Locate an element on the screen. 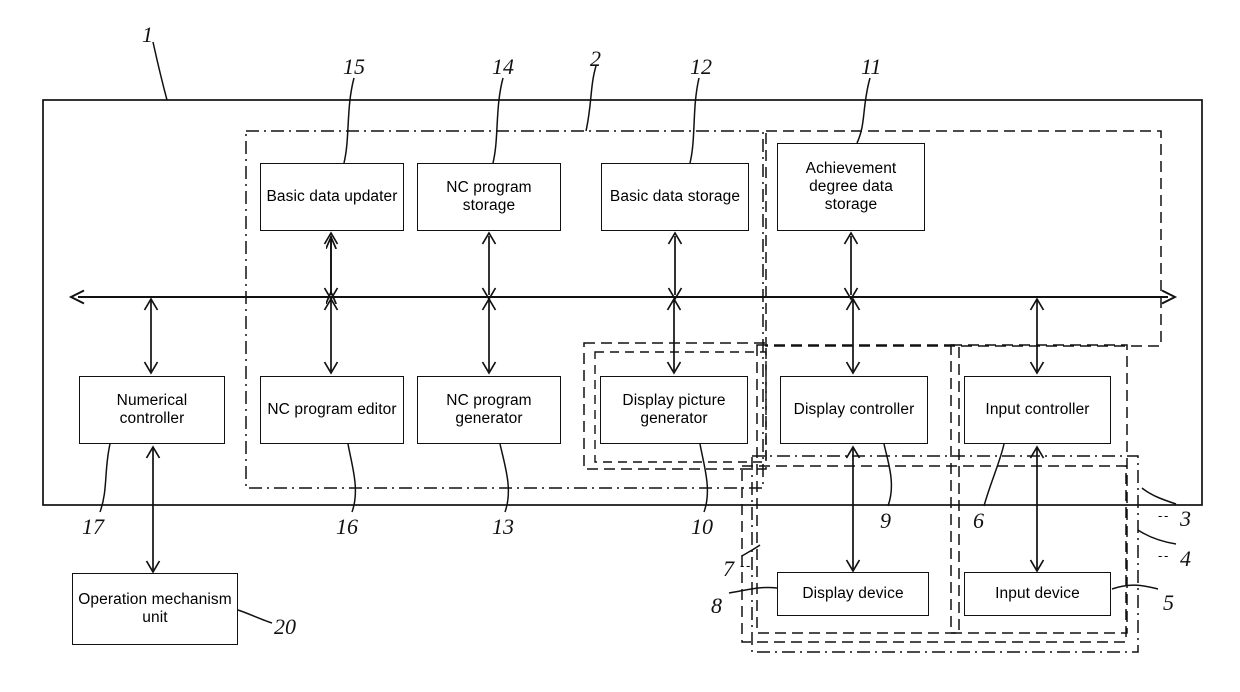 The image size is (1240, 692). ref-numeral-16: 16 is located at coordinates (347, 526).